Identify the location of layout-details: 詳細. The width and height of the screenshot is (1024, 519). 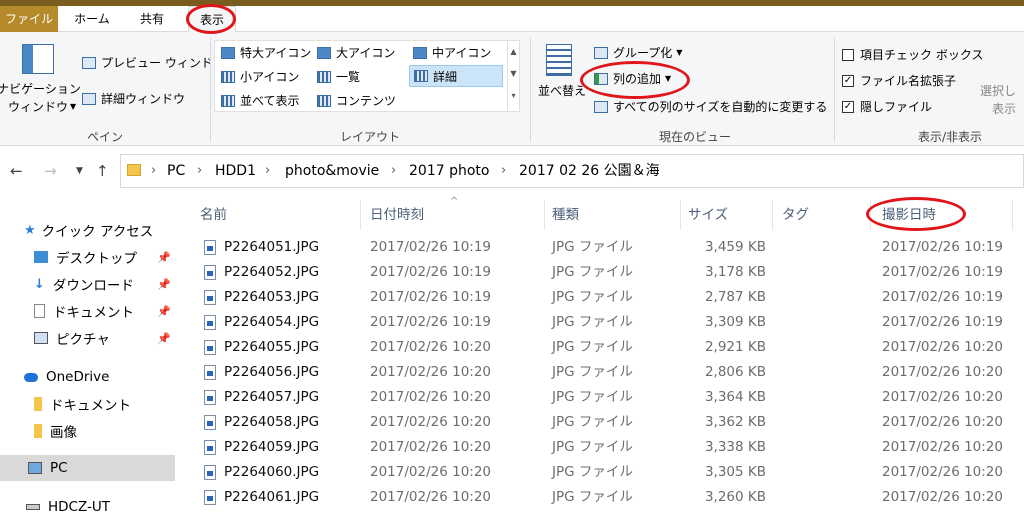
(456, 76).